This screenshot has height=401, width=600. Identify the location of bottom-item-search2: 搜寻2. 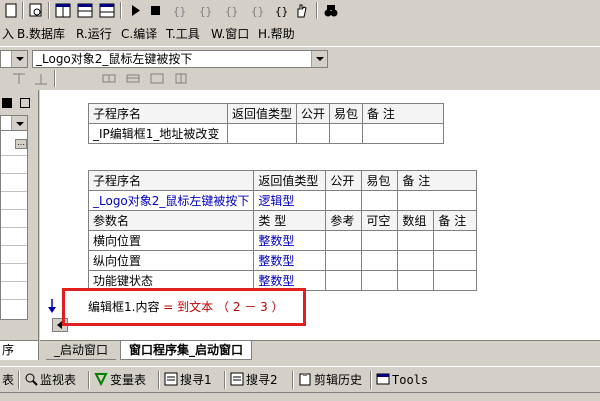
(254, 380).